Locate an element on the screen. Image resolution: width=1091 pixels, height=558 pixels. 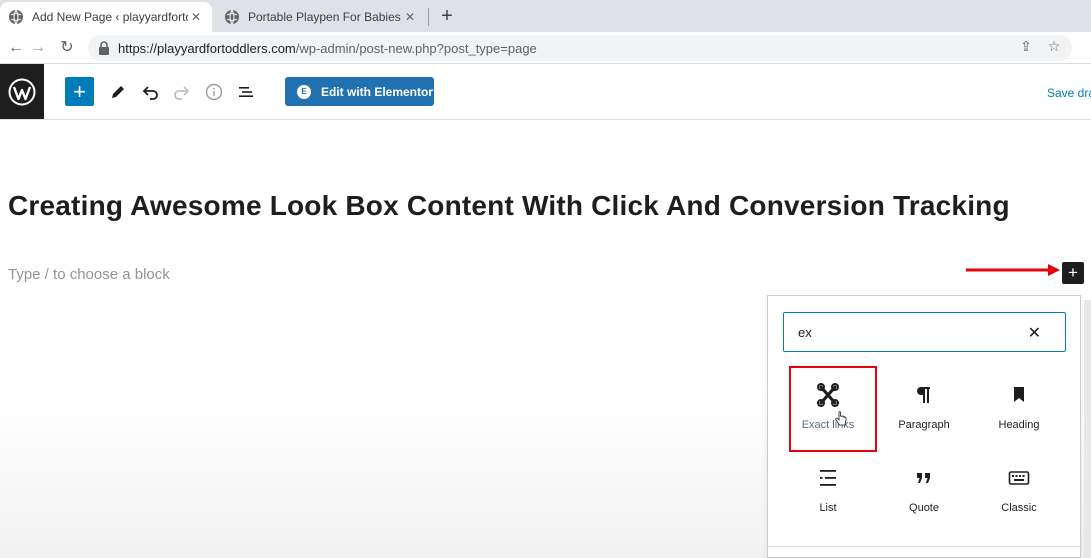
block-label: Quote is located at coordinates (924, 508).